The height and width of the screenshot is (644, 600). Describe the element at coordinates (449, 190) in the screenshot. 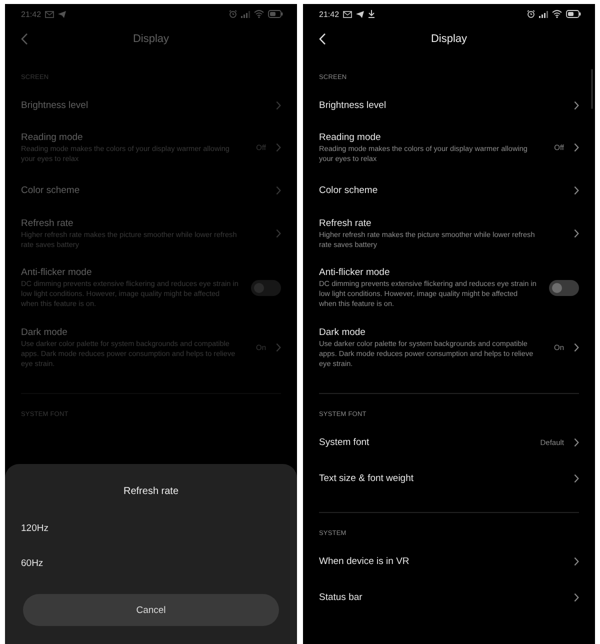

I see `settings-item: Color scheme` at that location.